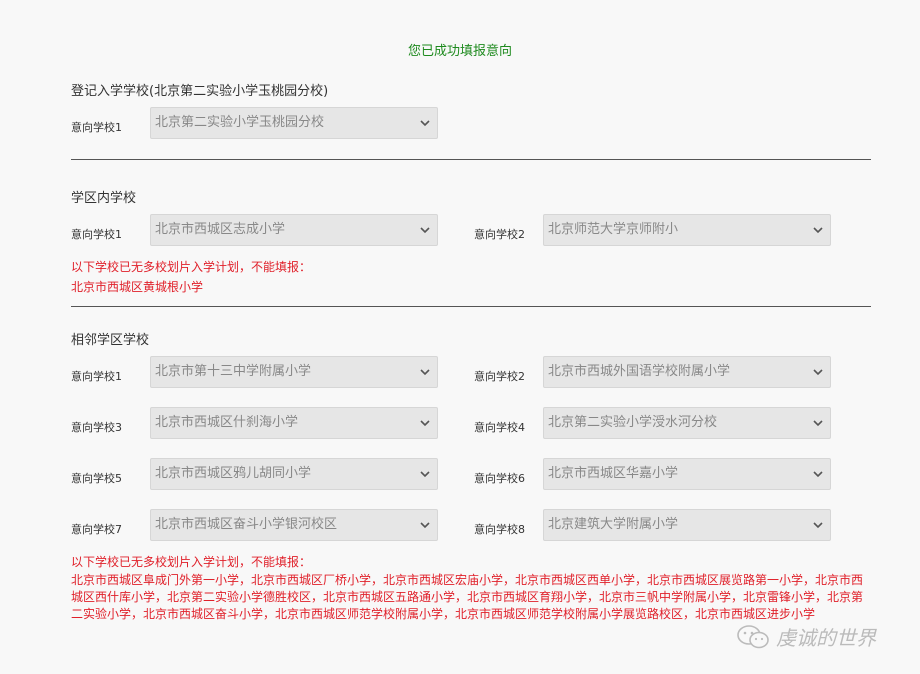  I want to click on adjacent-choice-8-value: 北京建筑大学附属小学, so click(613, 524).